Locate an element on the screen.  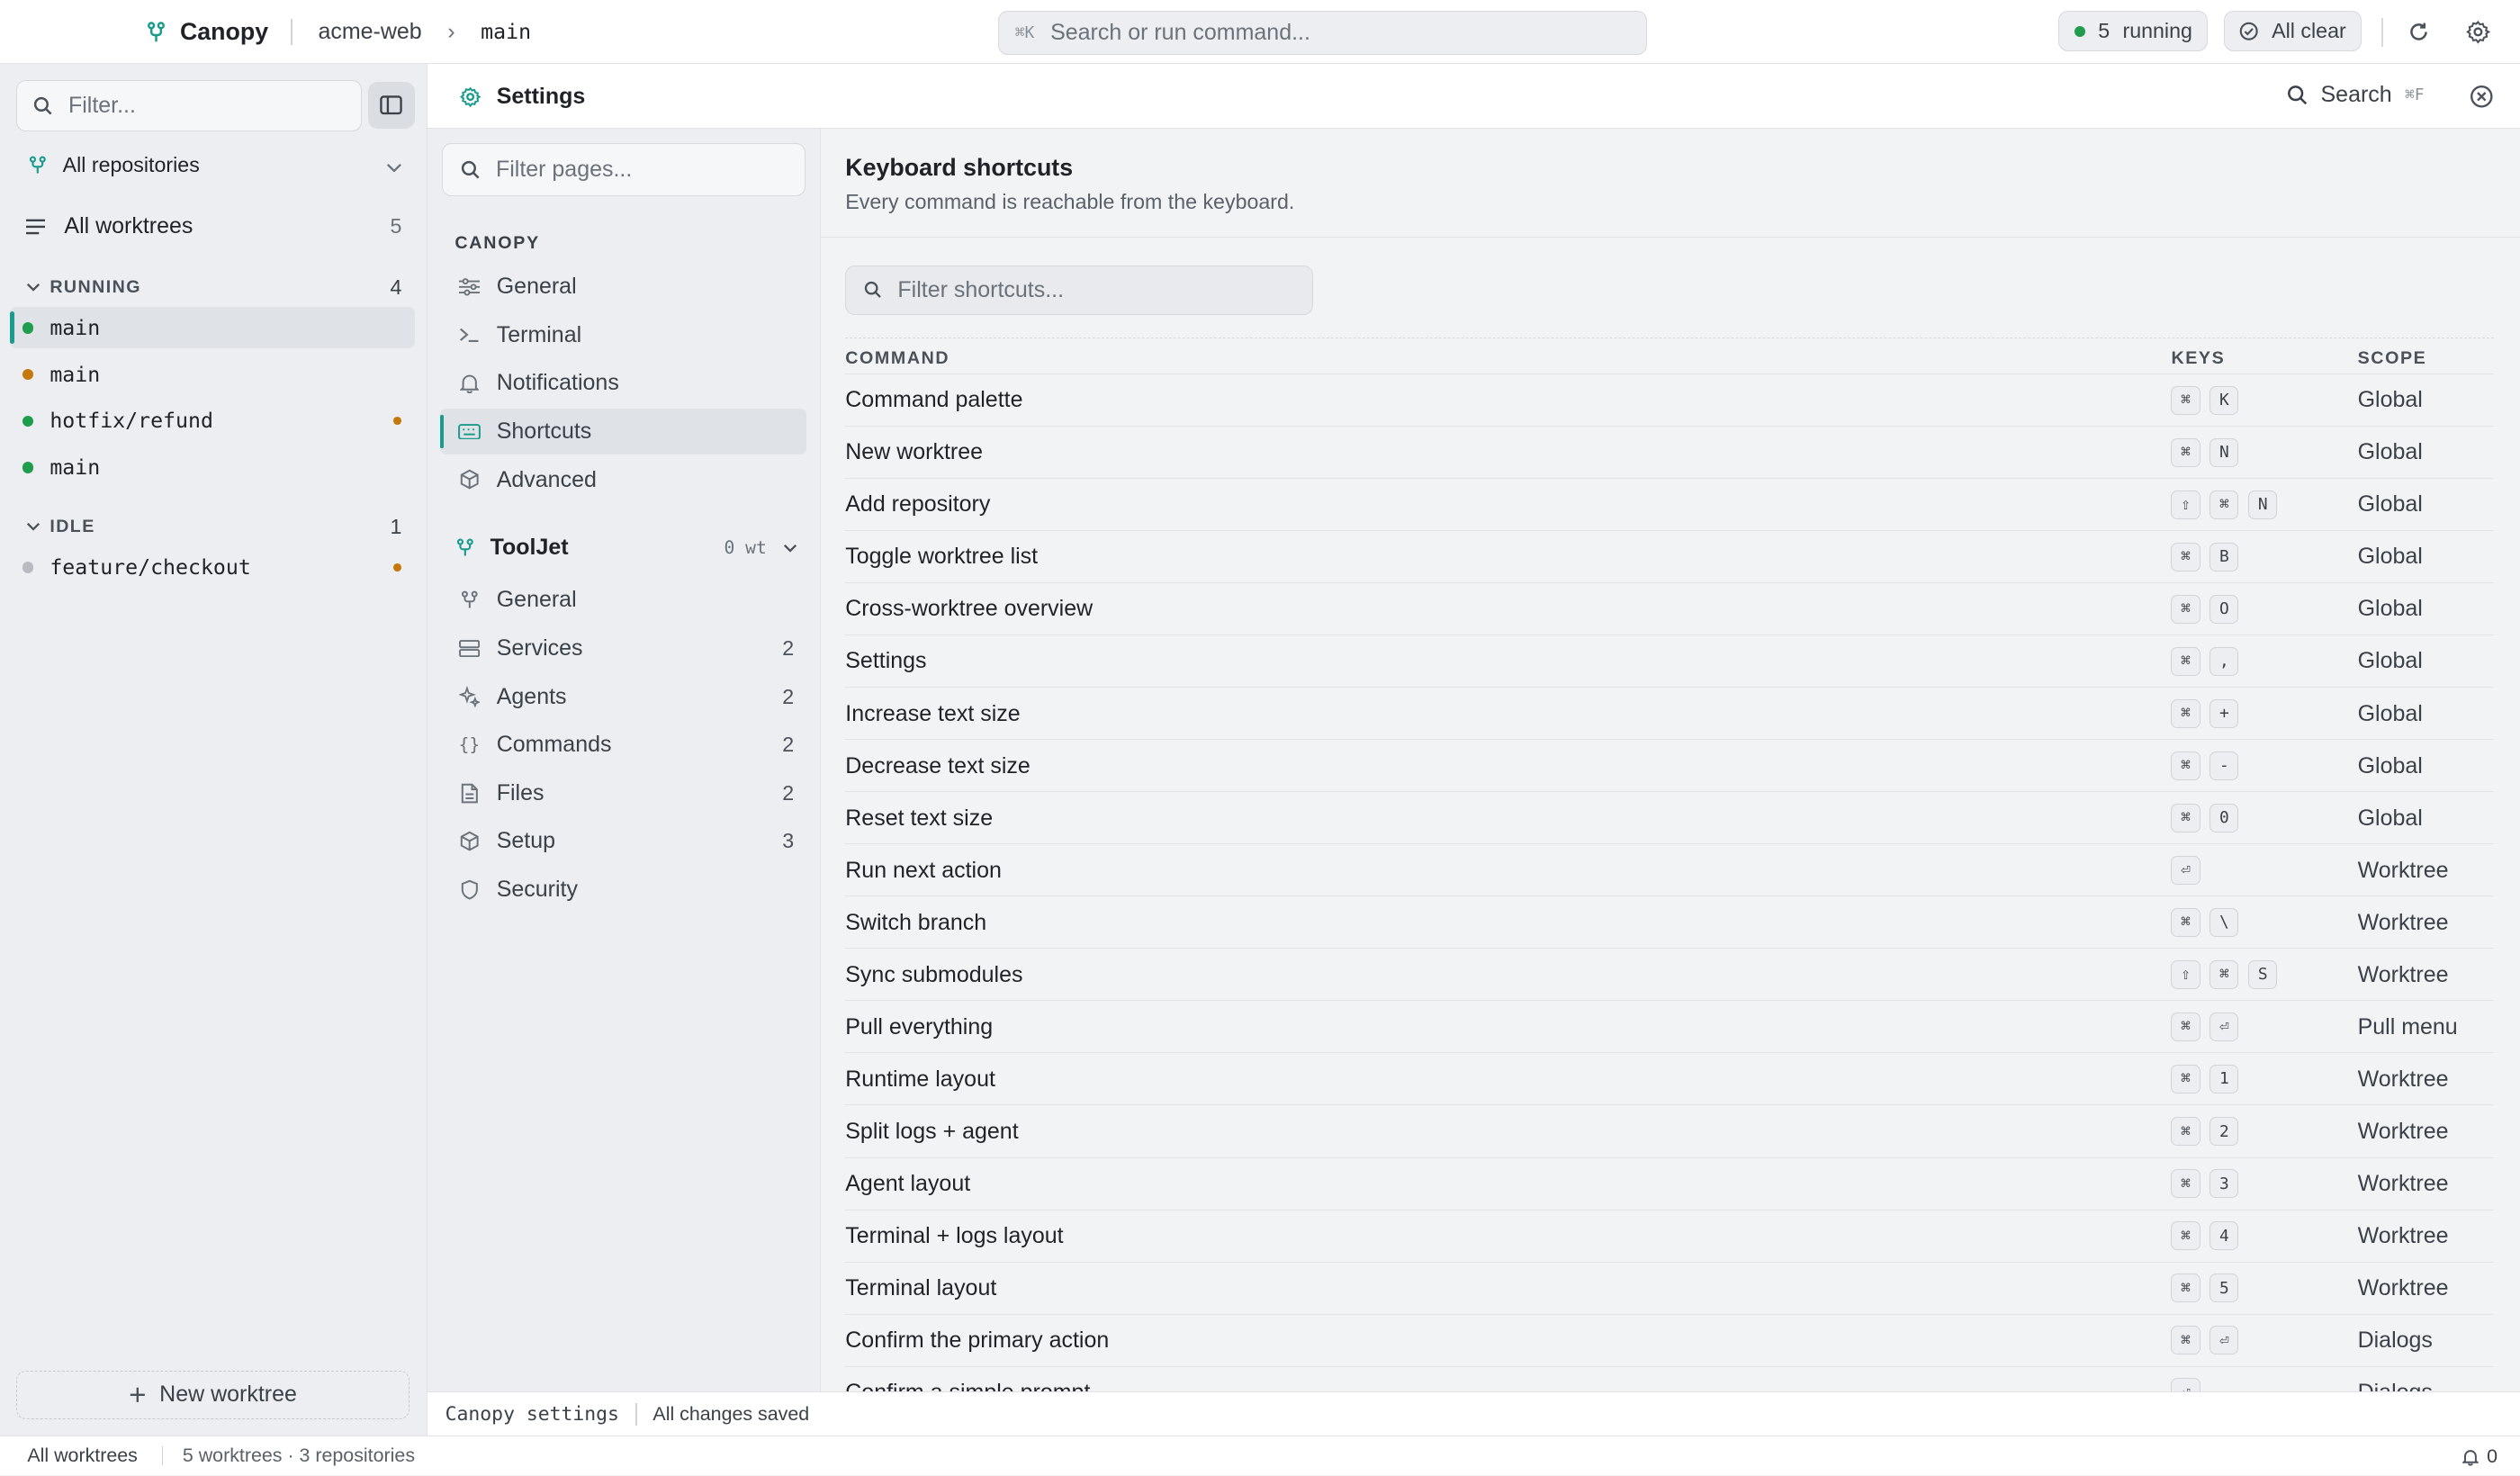
all-clear-pill: All clear is located at coordinates (2293, 31).